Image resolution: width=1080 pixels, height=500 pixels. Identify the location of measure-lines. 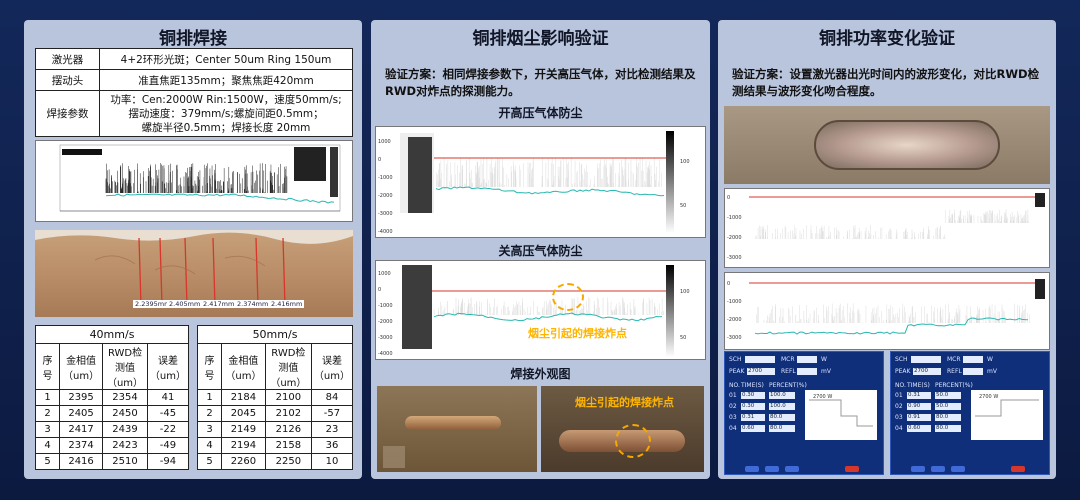
(212, 272).